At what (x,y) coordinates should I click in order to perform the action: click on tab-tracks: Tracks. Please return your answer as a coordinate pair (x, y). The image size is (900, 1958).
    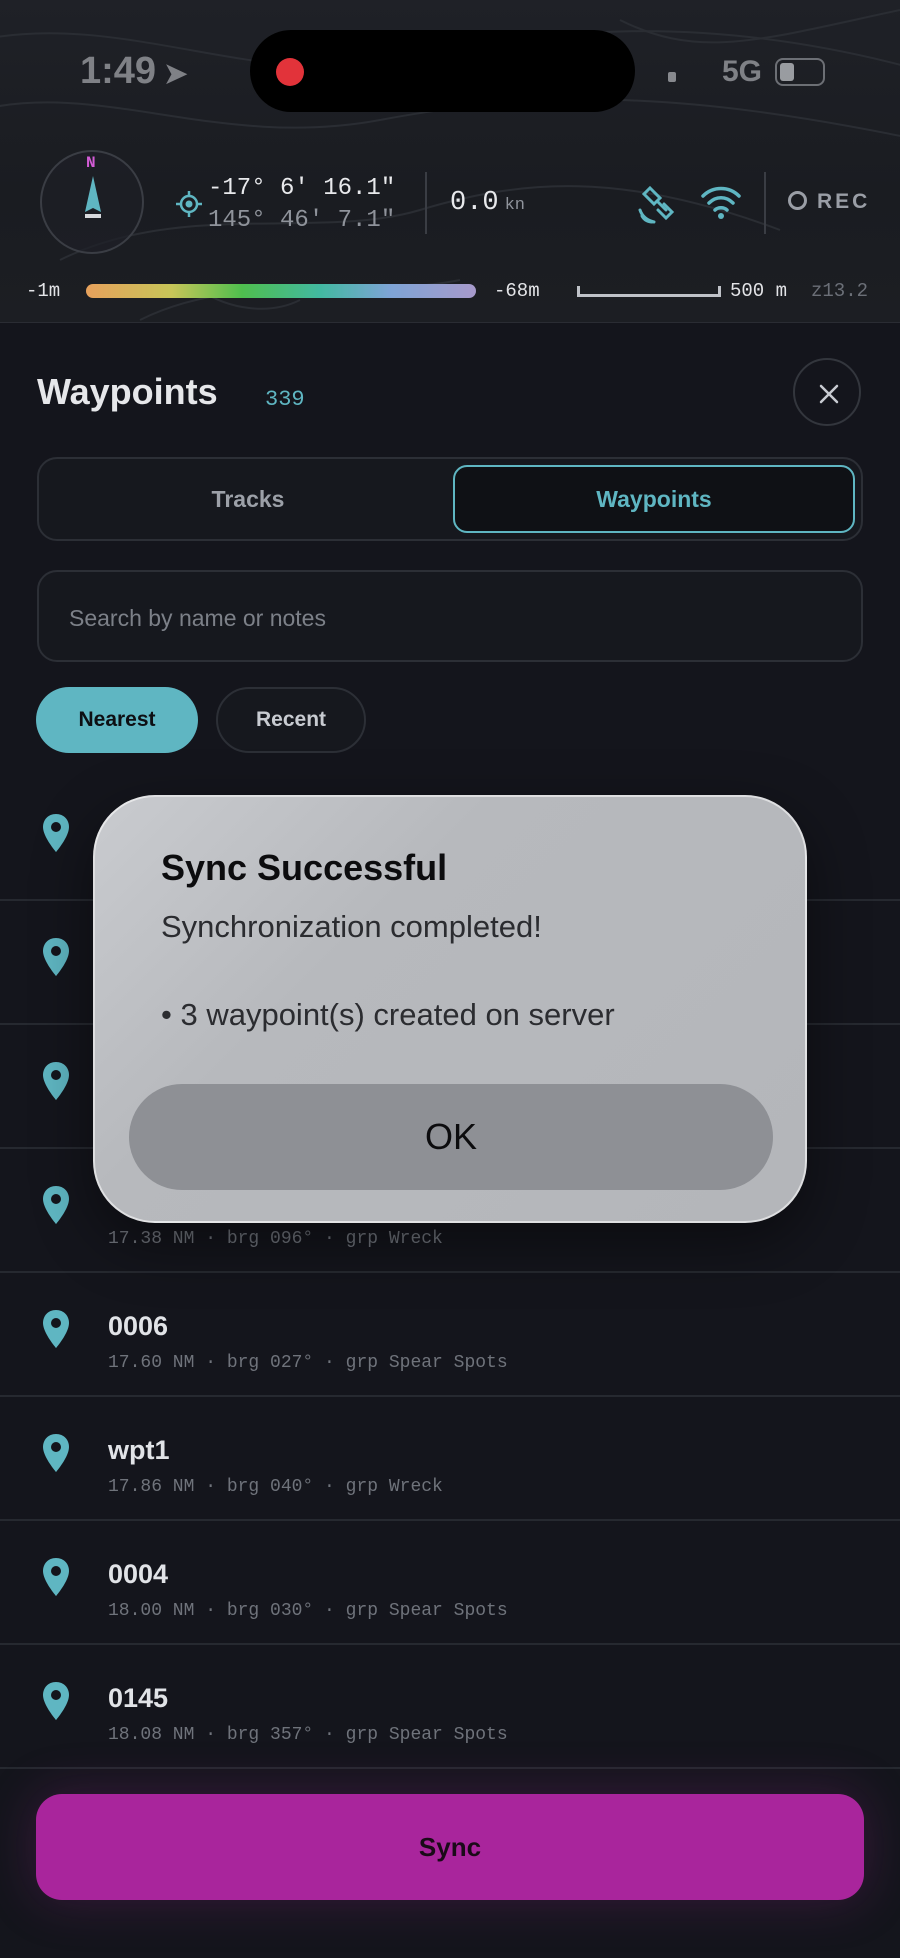
    Looking at the image, I should click on (248, 499).